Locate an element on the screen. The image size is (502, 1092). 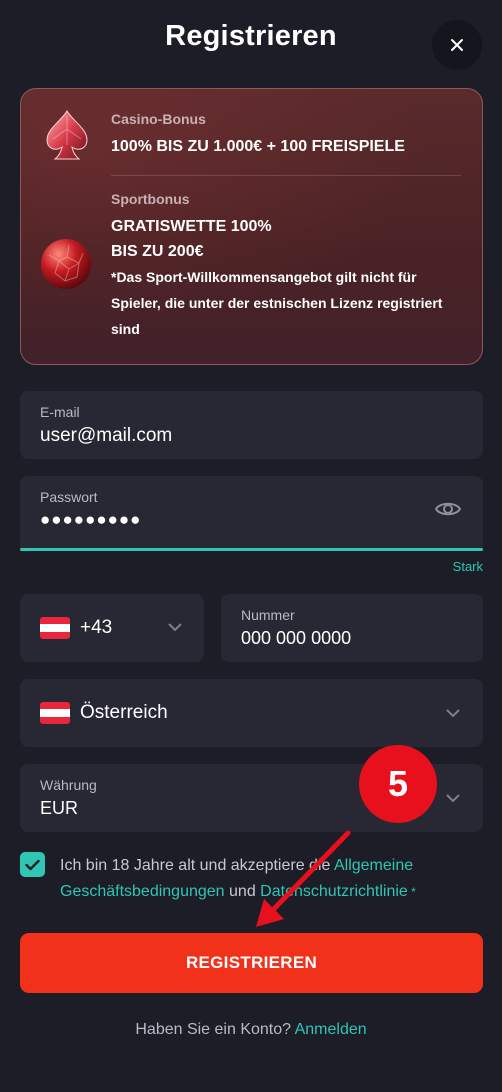
country-value: Österreich is located at coordinates (124, 712).